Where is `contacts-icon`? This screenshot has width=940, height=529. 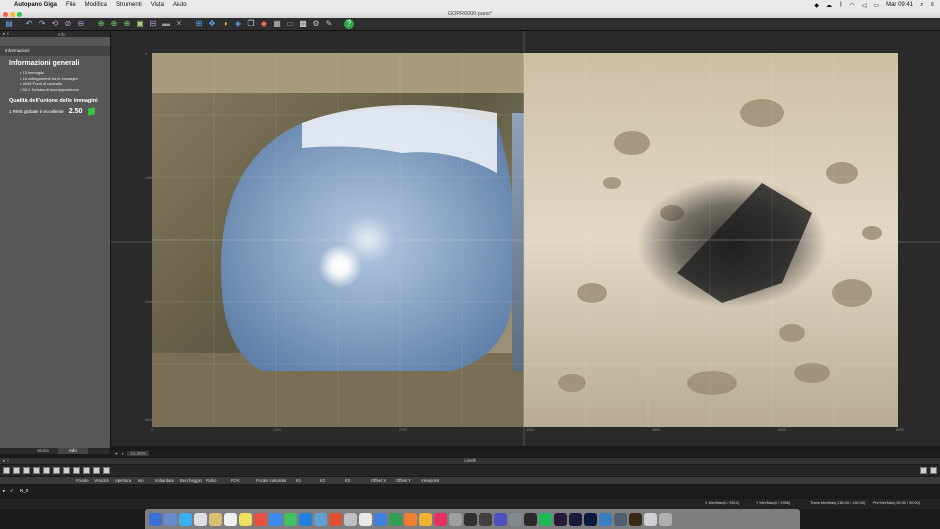 contacts-icon is located at coordinates (215, 519).